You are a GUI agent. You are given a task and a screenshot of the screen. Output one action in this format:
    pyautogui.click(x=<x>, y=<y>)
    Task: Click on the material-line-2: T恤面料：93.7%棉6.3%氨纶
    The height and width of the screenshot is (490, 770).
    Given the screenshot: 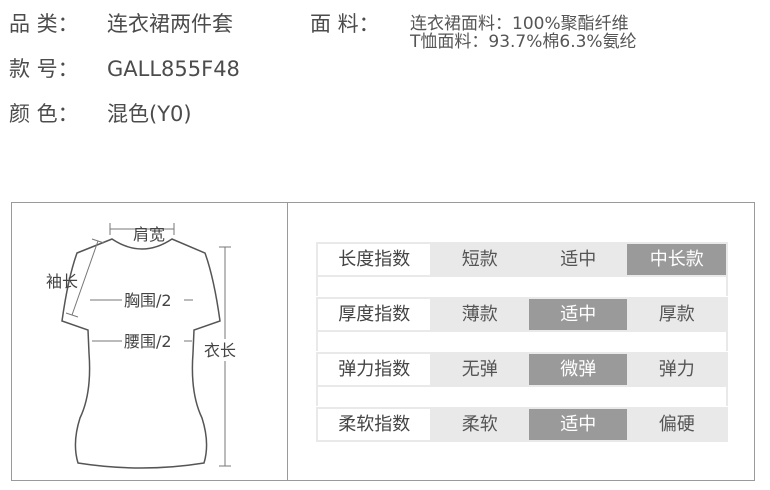 What is the action you would take?
    pyautogui.click(x=523, y=42)
    